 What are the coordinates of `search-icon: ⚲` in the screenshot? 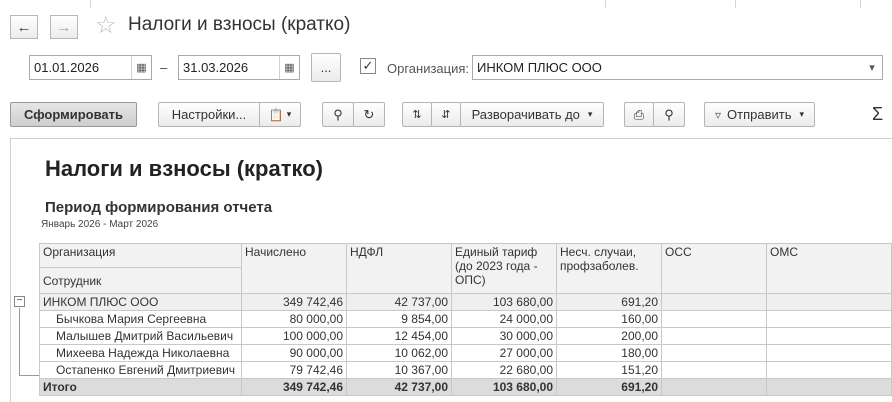 It's located at (338, 114).